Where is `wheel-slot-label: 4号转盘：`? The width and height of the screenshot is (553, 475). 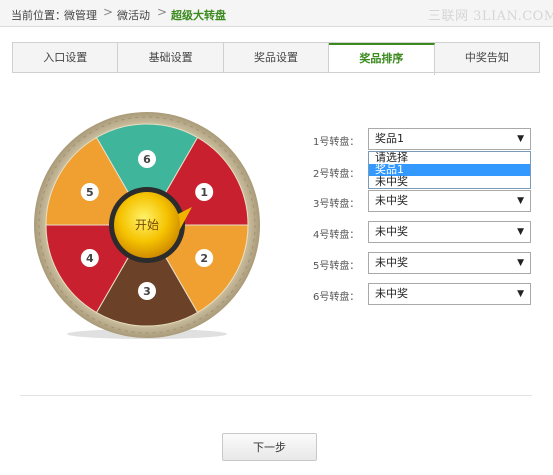 wheel-slot-label: 4号转盘： is located at coordinates (336, 235).